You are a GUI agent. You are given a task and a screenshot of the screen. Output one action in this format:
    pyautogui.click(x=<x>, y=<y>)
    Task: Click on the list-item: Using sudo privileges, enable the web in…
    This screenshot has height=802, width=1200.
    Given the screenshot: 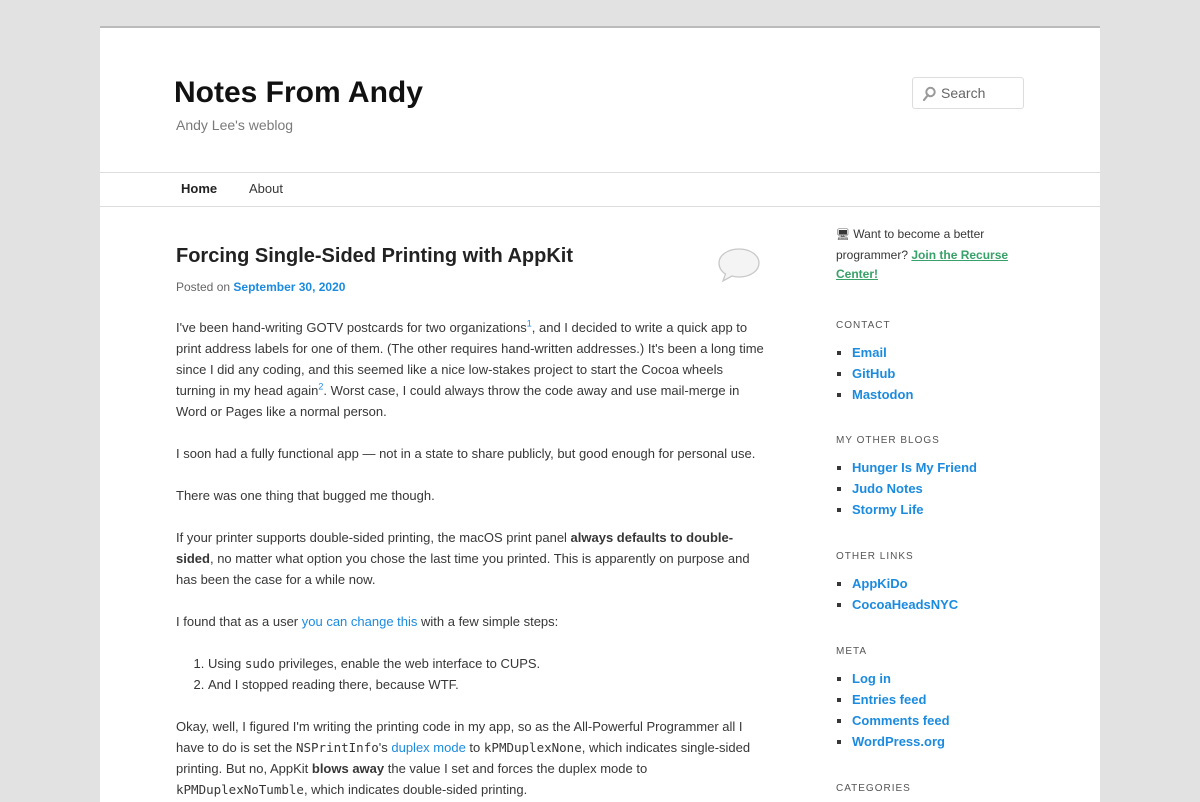 What is the action you would take?
    pyautogui.click(x=486, y=663)
    